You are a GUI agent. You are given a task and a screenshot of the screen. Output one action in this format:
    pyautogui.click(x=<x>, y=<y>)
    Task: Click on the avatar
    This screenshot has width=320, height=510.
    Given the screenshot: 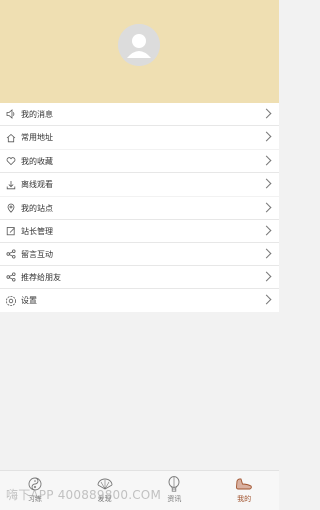 What is the action you would take?
    pyautogui.click(x=139, y=45)
    